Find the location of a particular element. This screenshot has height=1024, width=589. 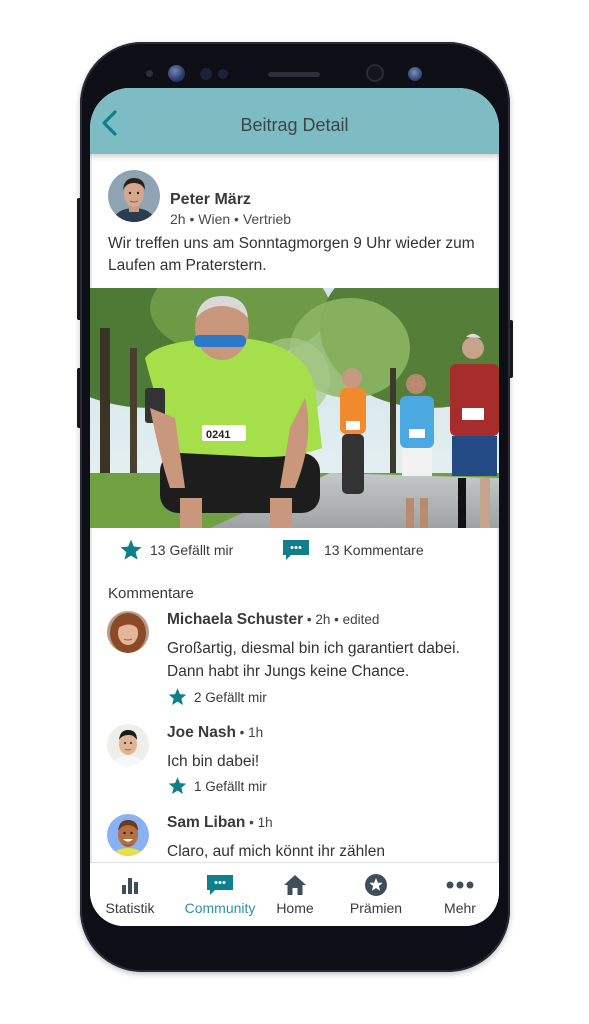

bottom-navigation: Statistik Community Home Prämien Mehr is located at coordinates (294, 894).